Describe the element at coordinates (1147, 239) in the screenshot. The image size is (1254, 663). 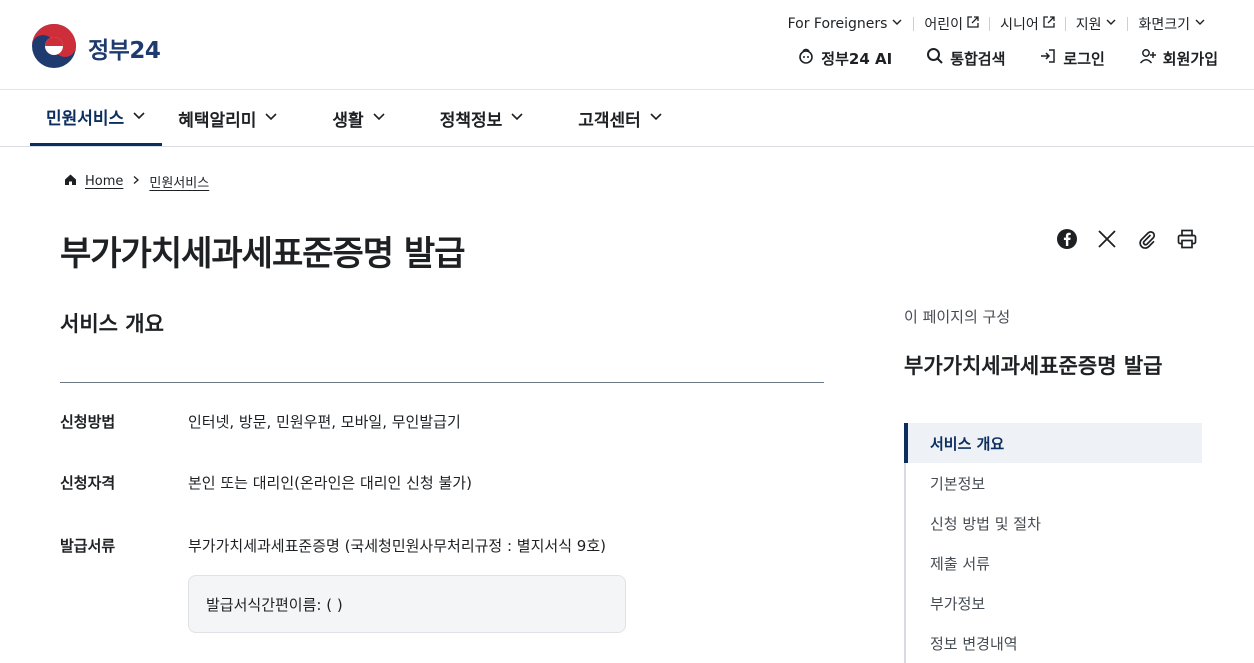
I see `link-icon` at that location.